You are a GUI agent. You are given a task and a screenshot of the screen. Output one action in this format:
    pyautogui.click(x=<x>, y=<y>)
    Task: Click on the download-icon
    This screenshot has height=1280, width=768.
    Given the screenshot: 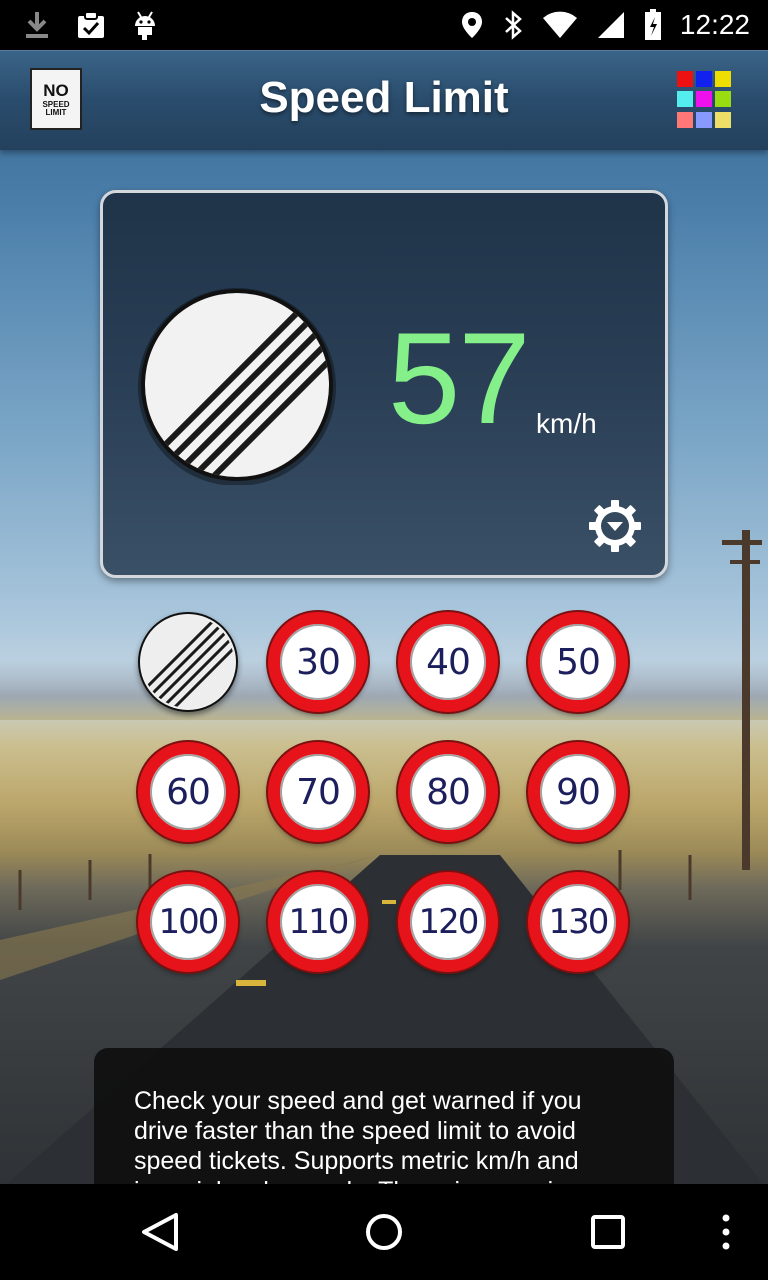 What is the action you would take?
    pyautogui.click(x=37, y=25)
    